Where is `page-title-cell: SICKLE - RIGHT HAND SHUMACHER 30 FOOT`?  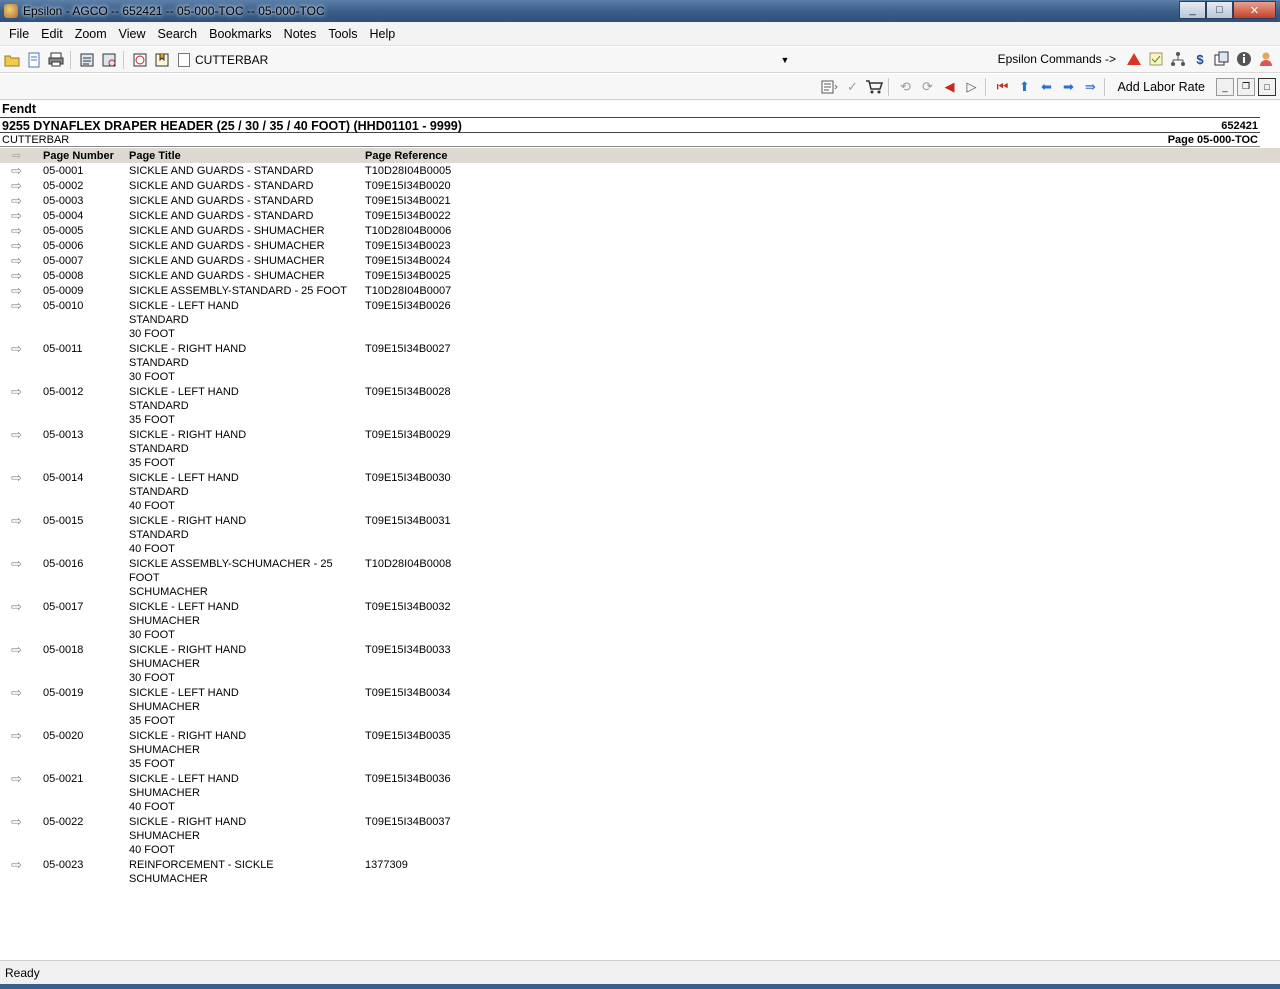 page-title-cell: SICKLE - RIGHT HAND SHUMACHER 30 FOOT is located at coordinates (247, 664).